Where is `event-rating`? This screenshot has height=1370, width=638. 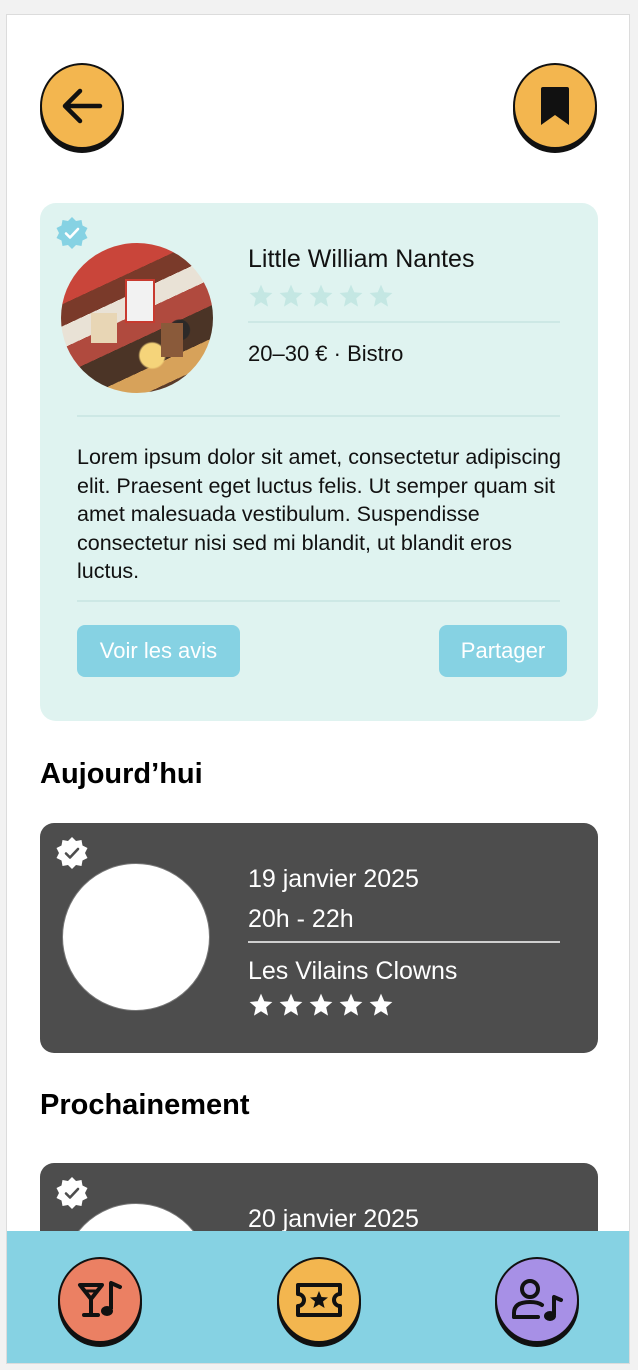
event-rating is located at coordinates (321, 1005).